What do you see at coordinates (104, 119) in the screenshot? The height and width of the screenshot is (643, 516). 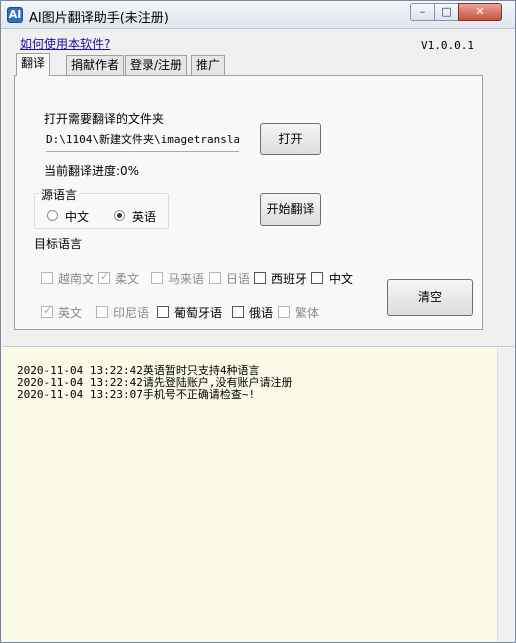 I see `folder-label: 打开需要翻译的文件夹` at bounding box center [104, 119].